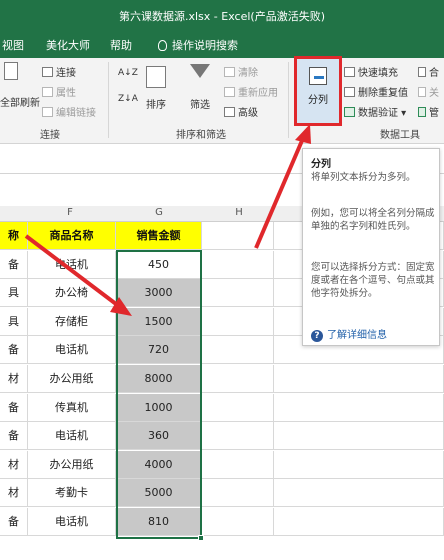 This screenshot has height=560, width=444. Describe the element at coordinates (71, 270) in the screenshot. I see `arrow-to-column` at that location.